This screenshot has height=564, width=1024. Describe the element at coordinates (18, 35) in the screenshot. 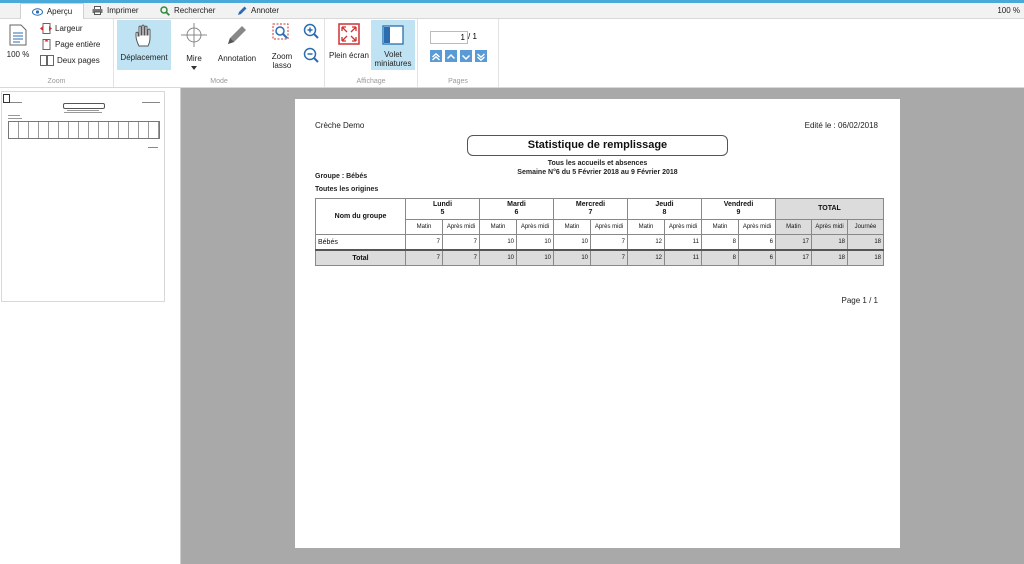

I see `document-zoom-icon` at that location.